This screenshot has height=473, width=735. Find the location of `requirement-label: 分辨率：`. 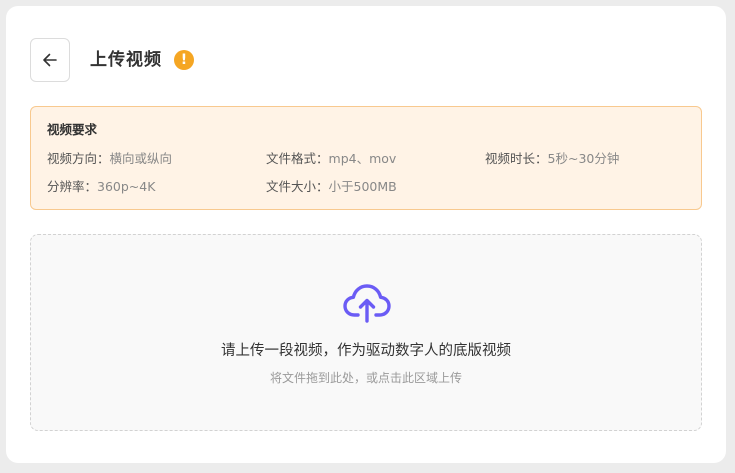

requirement-label: 分辨率： is located at coordinates (72, 186).